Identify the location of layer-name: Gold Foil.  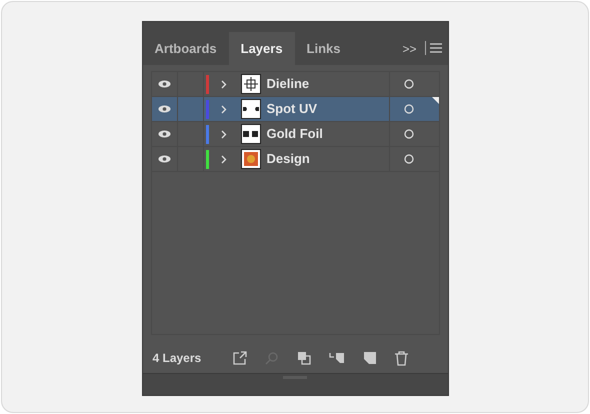
(295, 134).